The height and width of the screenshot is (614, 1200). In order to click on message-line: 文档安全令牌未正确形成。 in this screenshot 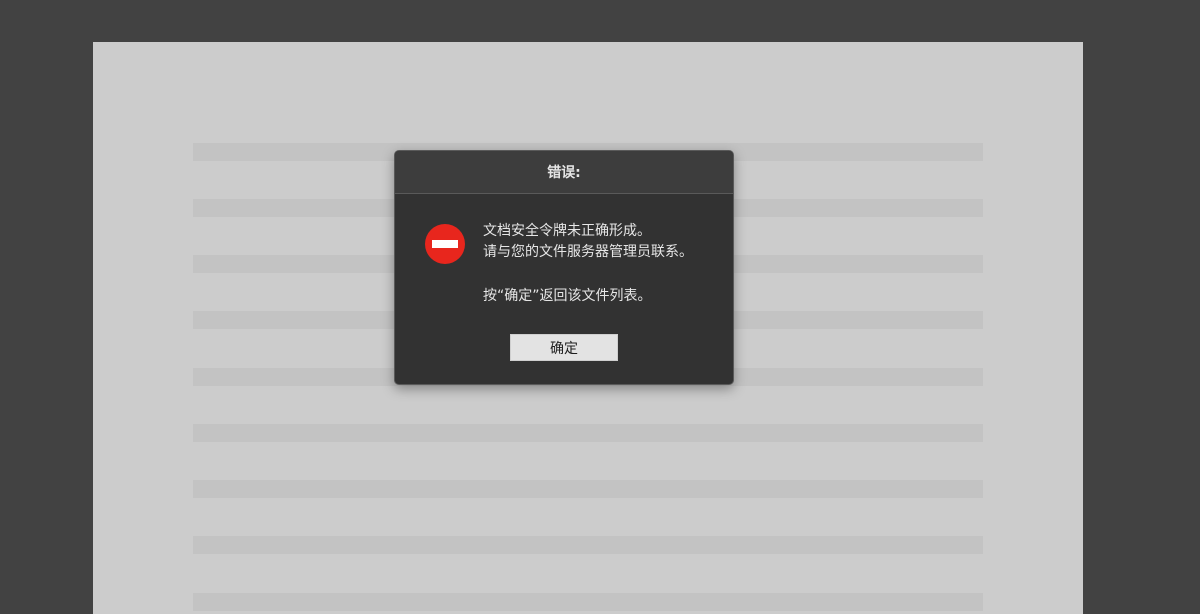, I will do `click(567, 231)`.